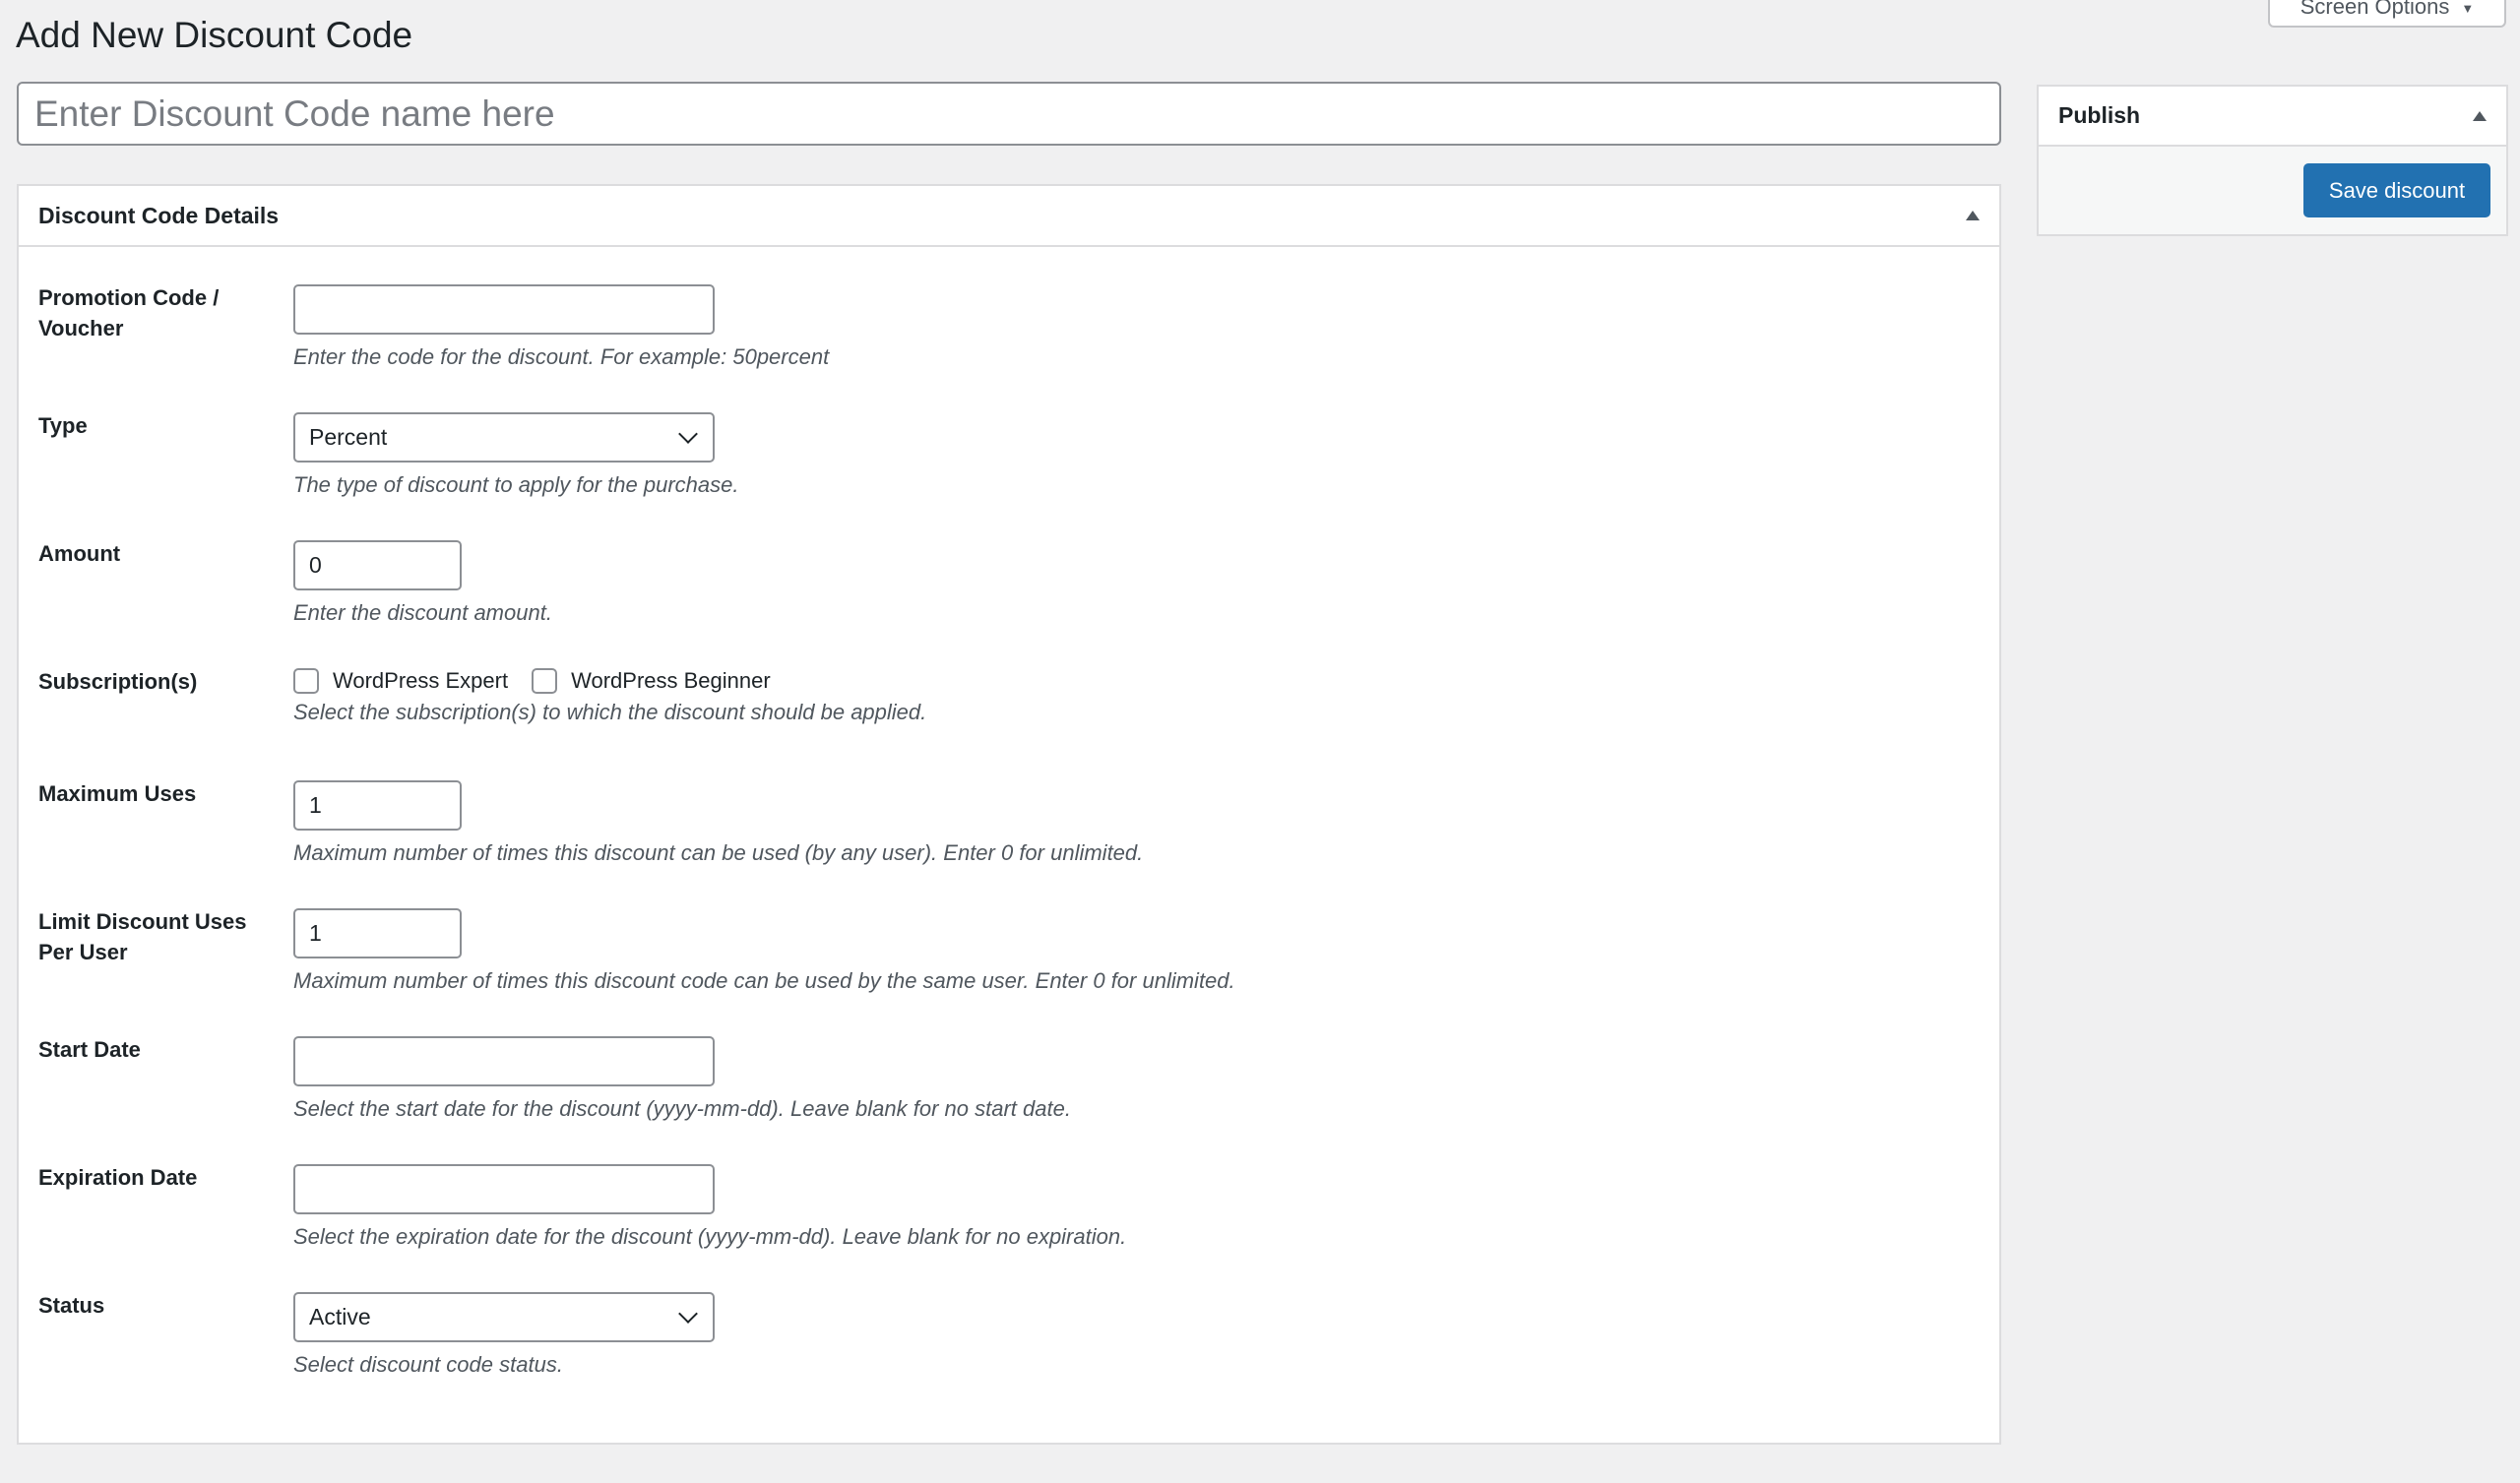 The image size is (2520, 1483). I want to click on details-header: Discount Code Details, so click(1009, 216).